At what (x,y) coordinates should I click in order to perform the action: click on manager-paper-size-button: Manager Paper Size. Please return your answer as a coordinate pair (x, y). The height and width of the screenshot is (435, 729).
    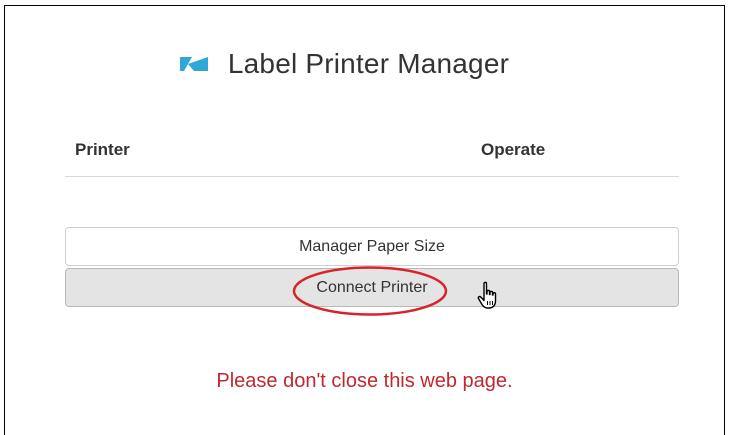
    Looking at the image, I should click on (372, 246).